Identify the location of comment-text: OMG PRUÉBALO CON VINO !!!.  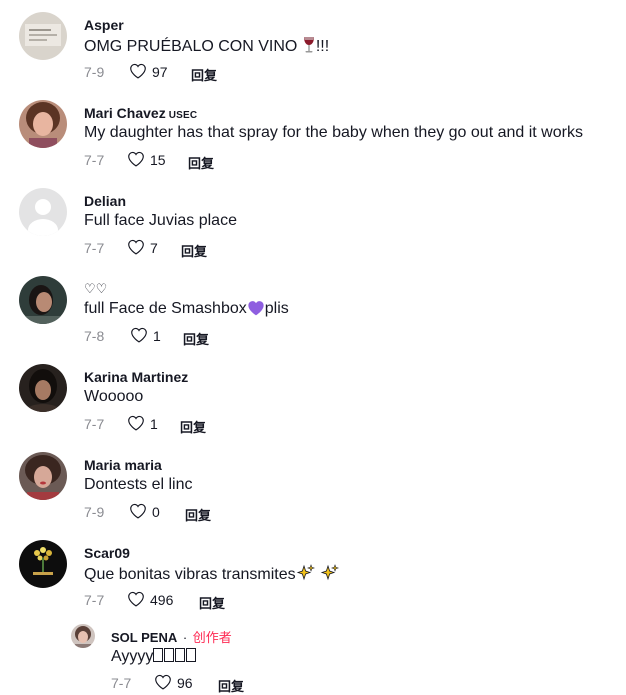
(207, 46).